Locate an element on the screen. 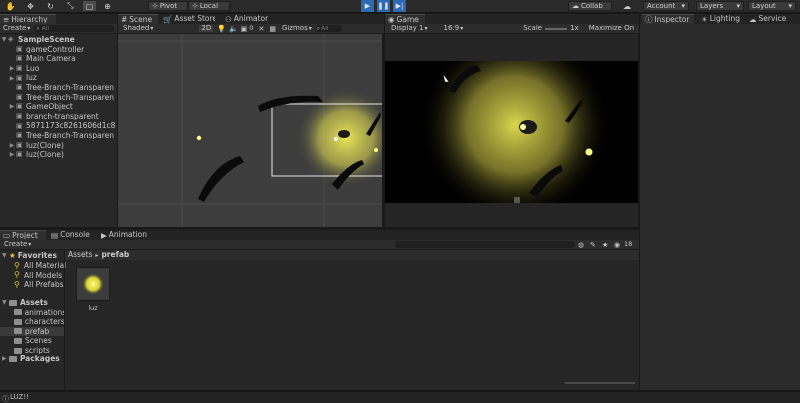 Image resolution: width=800 pixels, height=403 pixels. layout-dropdown: Layout ▾ is located at coordinates (772, 6).